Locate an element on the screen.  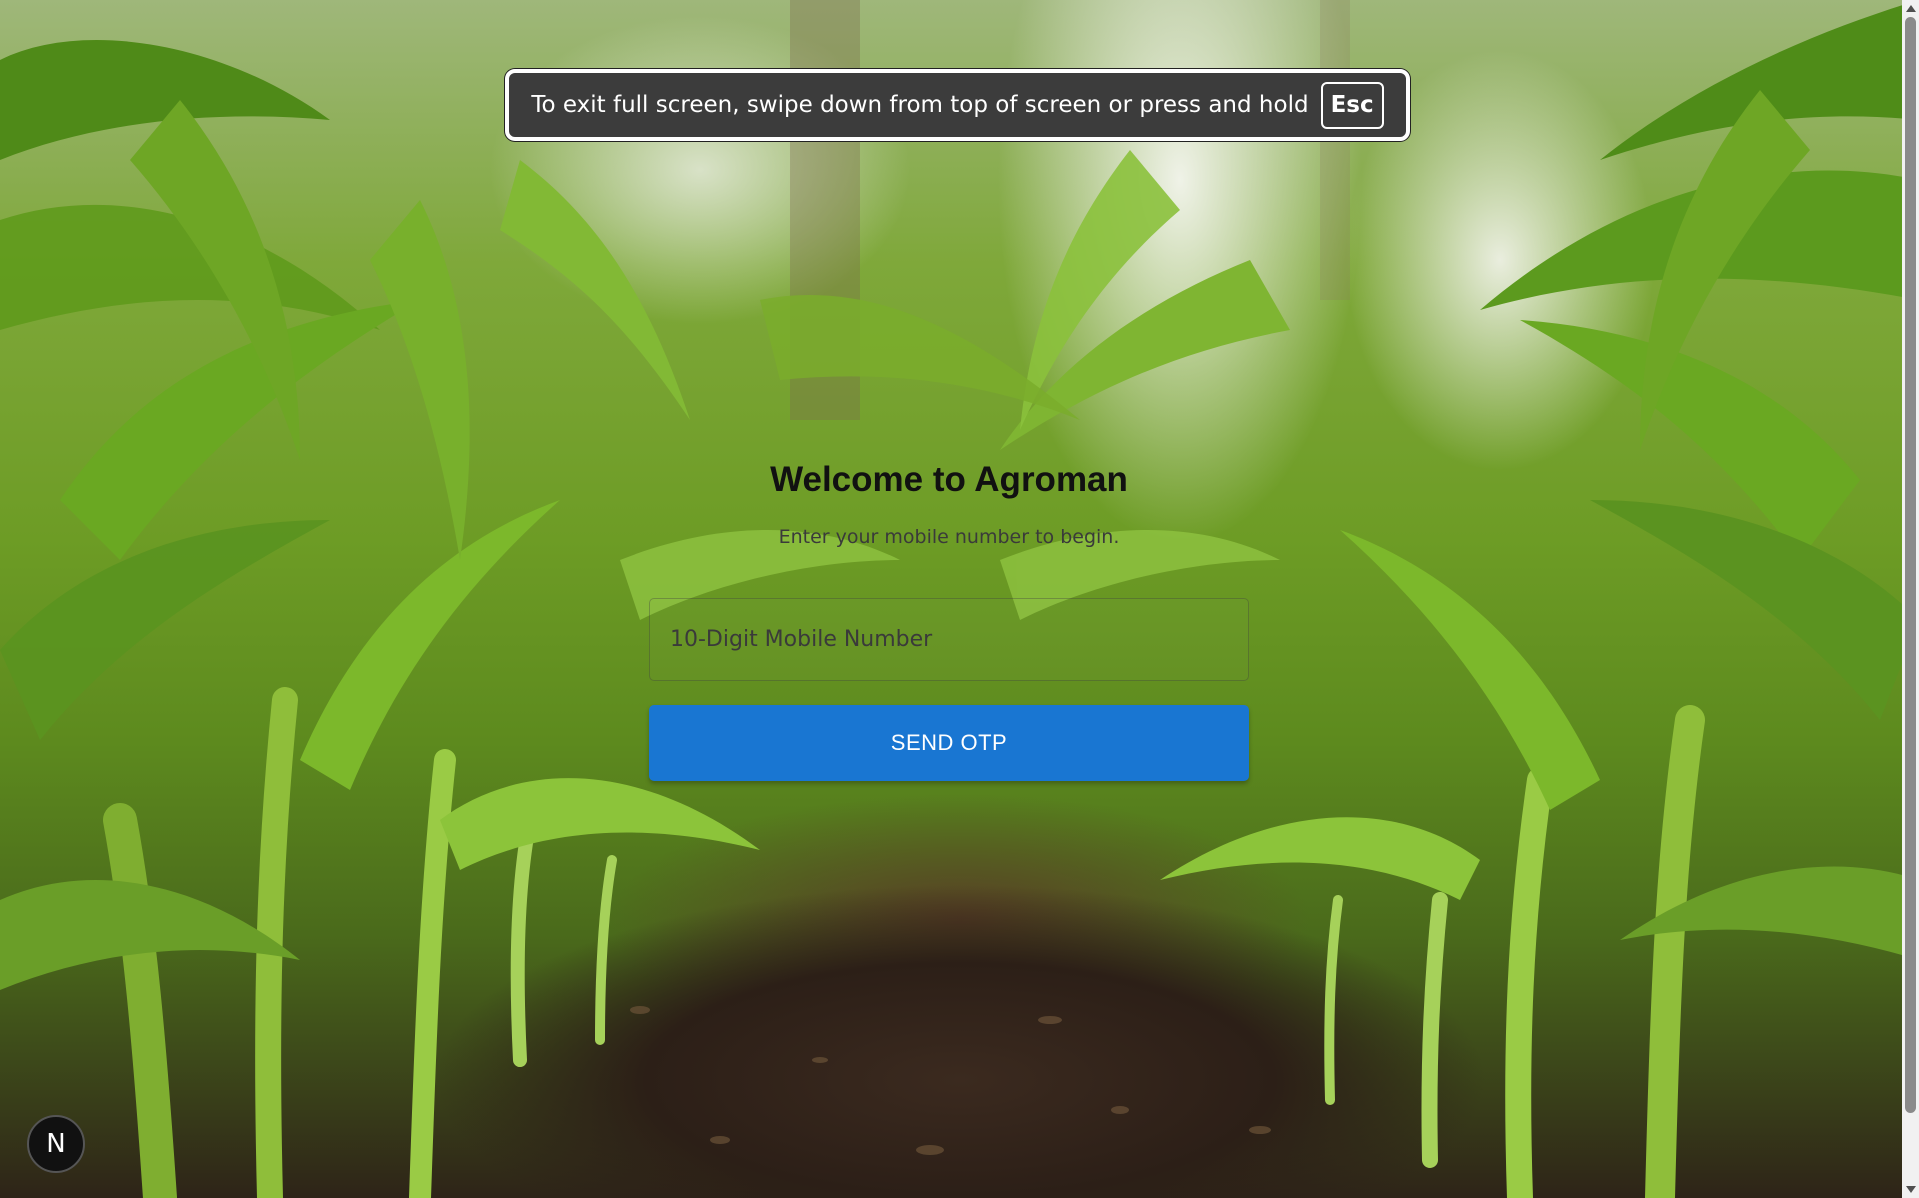
scrollbar-thumb is located at coordinates (1910, 565).